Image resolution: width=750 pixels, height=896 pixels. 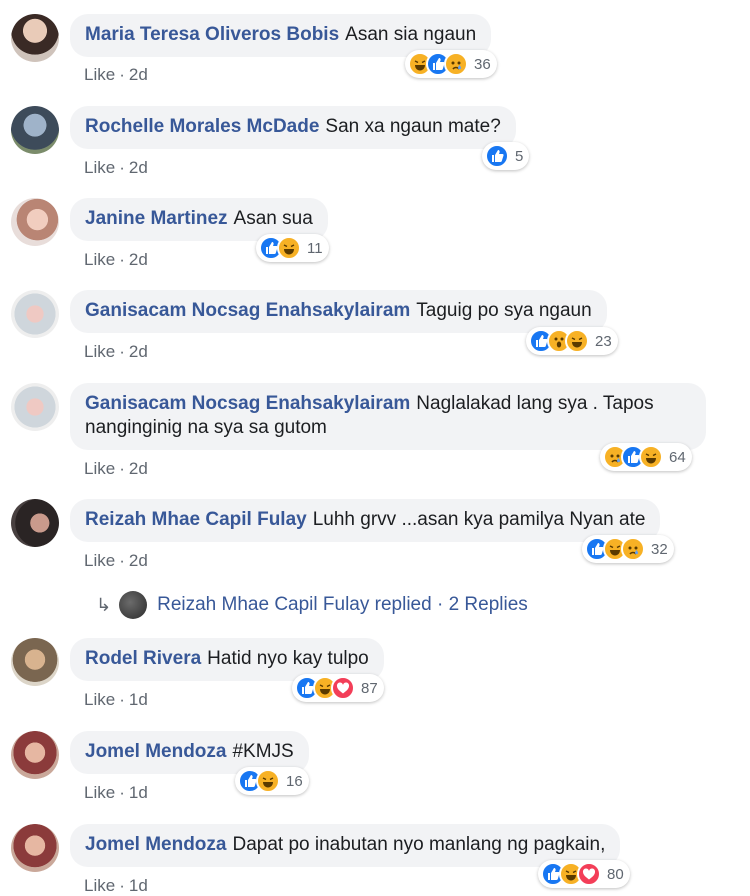 I want to click on reply-arrow-icon: ↳, so click(x=104, y=604).